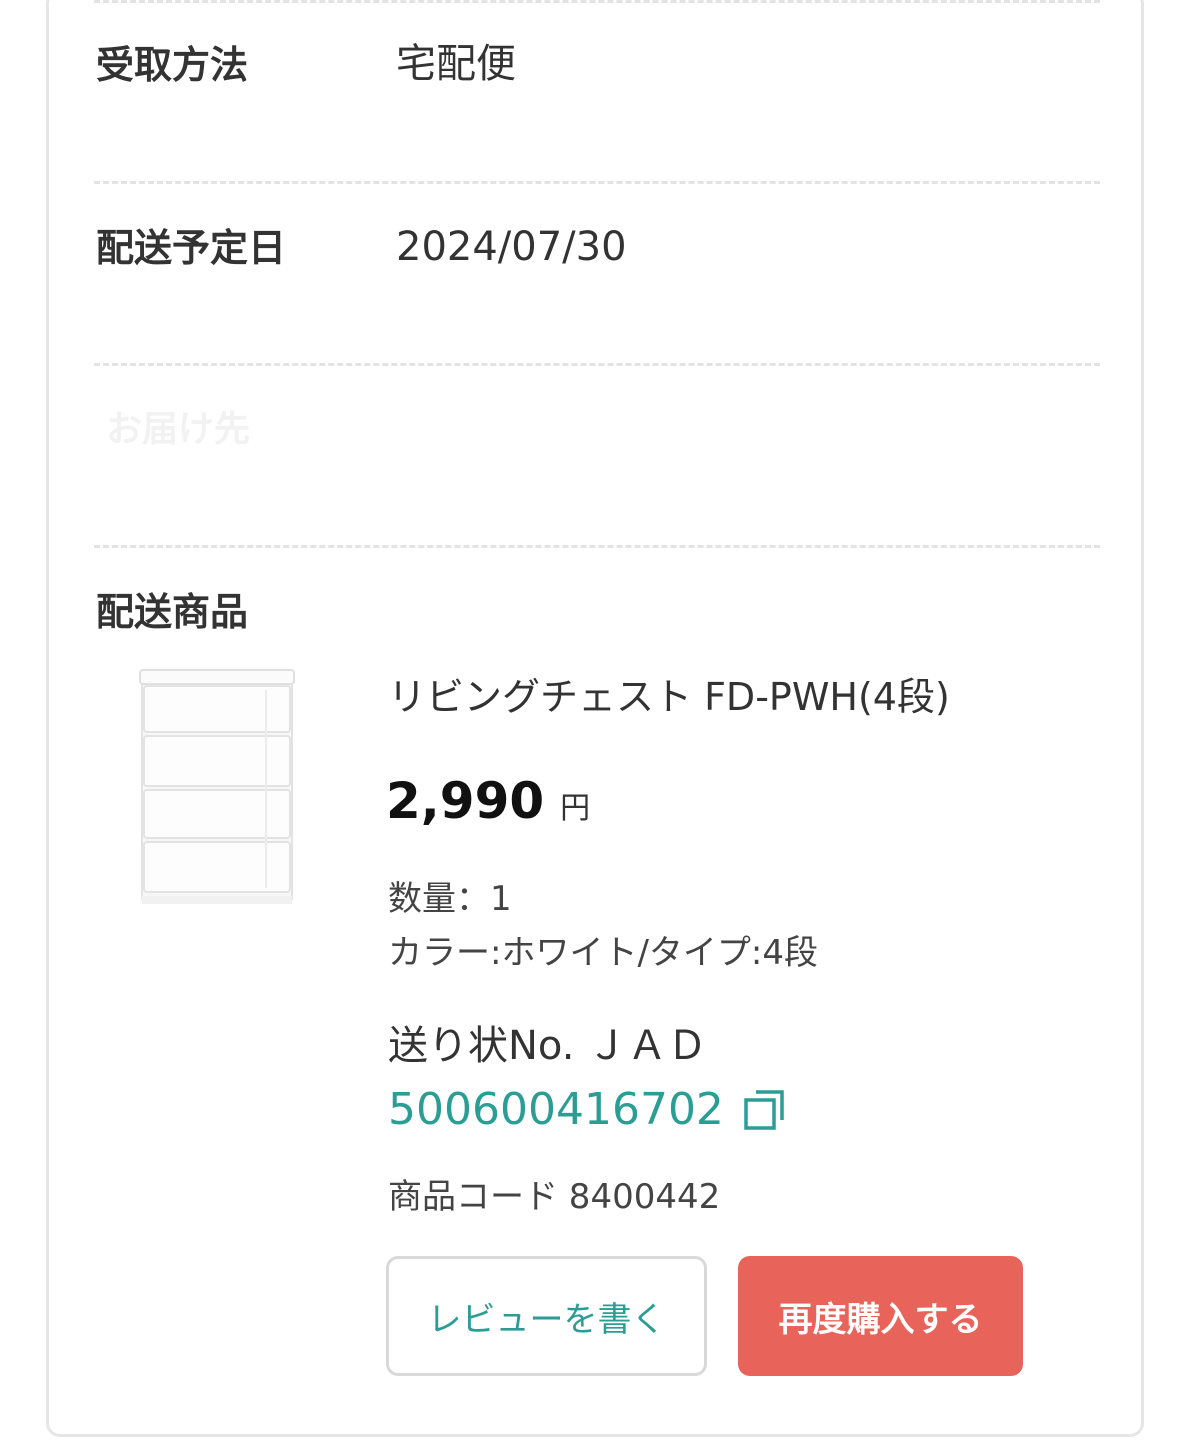 This screenshot has width=1192, height=1440. I want to click on write-review-label: レビューを書く, so click(546, 1319).